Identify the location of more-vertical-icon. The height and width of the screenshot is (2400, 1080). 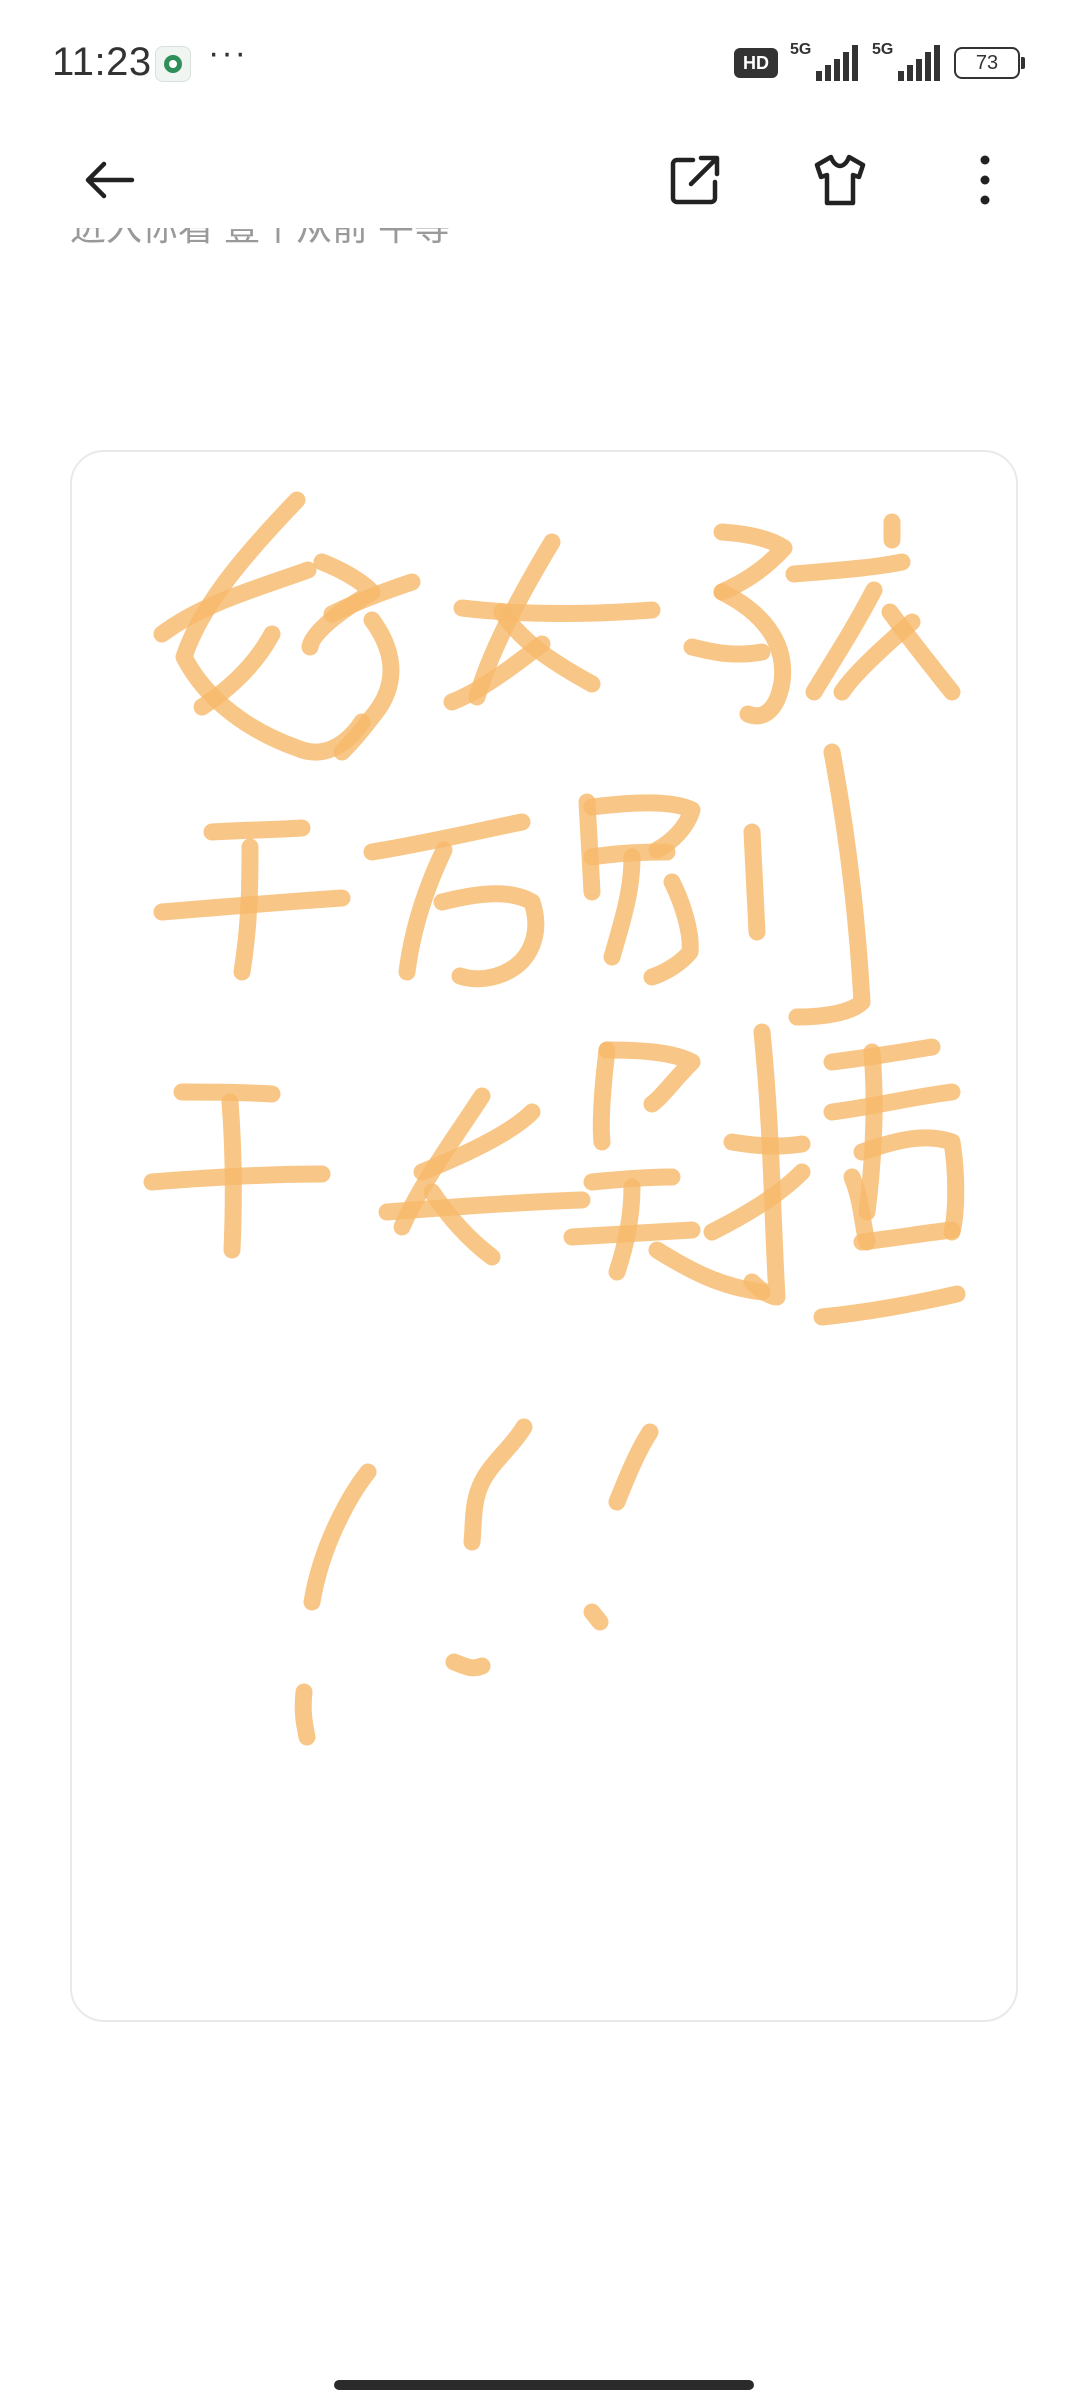
(985, 180).